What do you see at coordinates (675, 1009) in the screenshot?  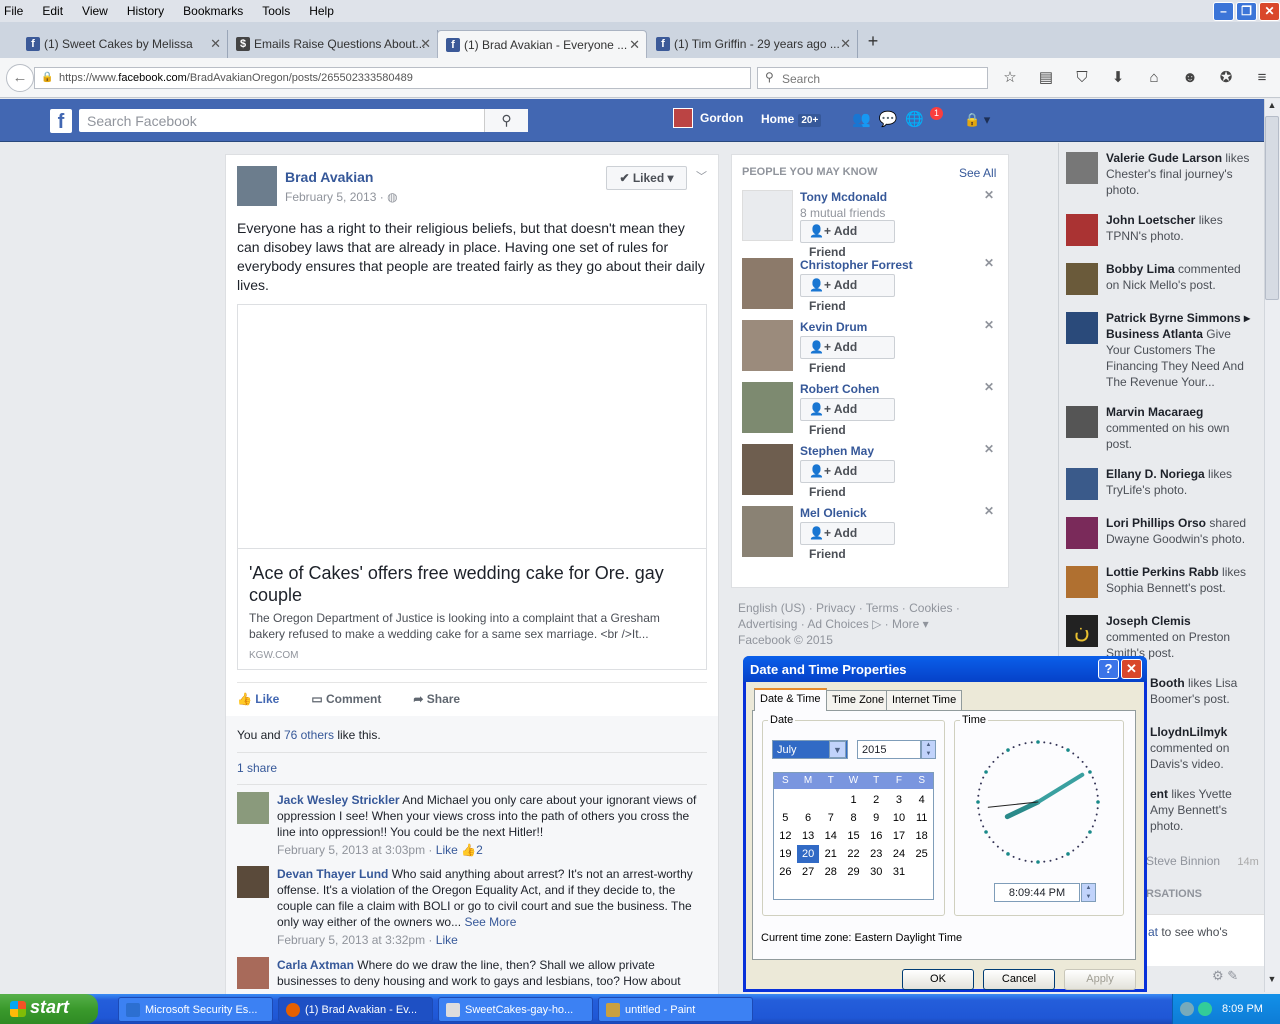 I see `taskbar-item-paint: untitled - Paint` at bounding box center [675, 1009].